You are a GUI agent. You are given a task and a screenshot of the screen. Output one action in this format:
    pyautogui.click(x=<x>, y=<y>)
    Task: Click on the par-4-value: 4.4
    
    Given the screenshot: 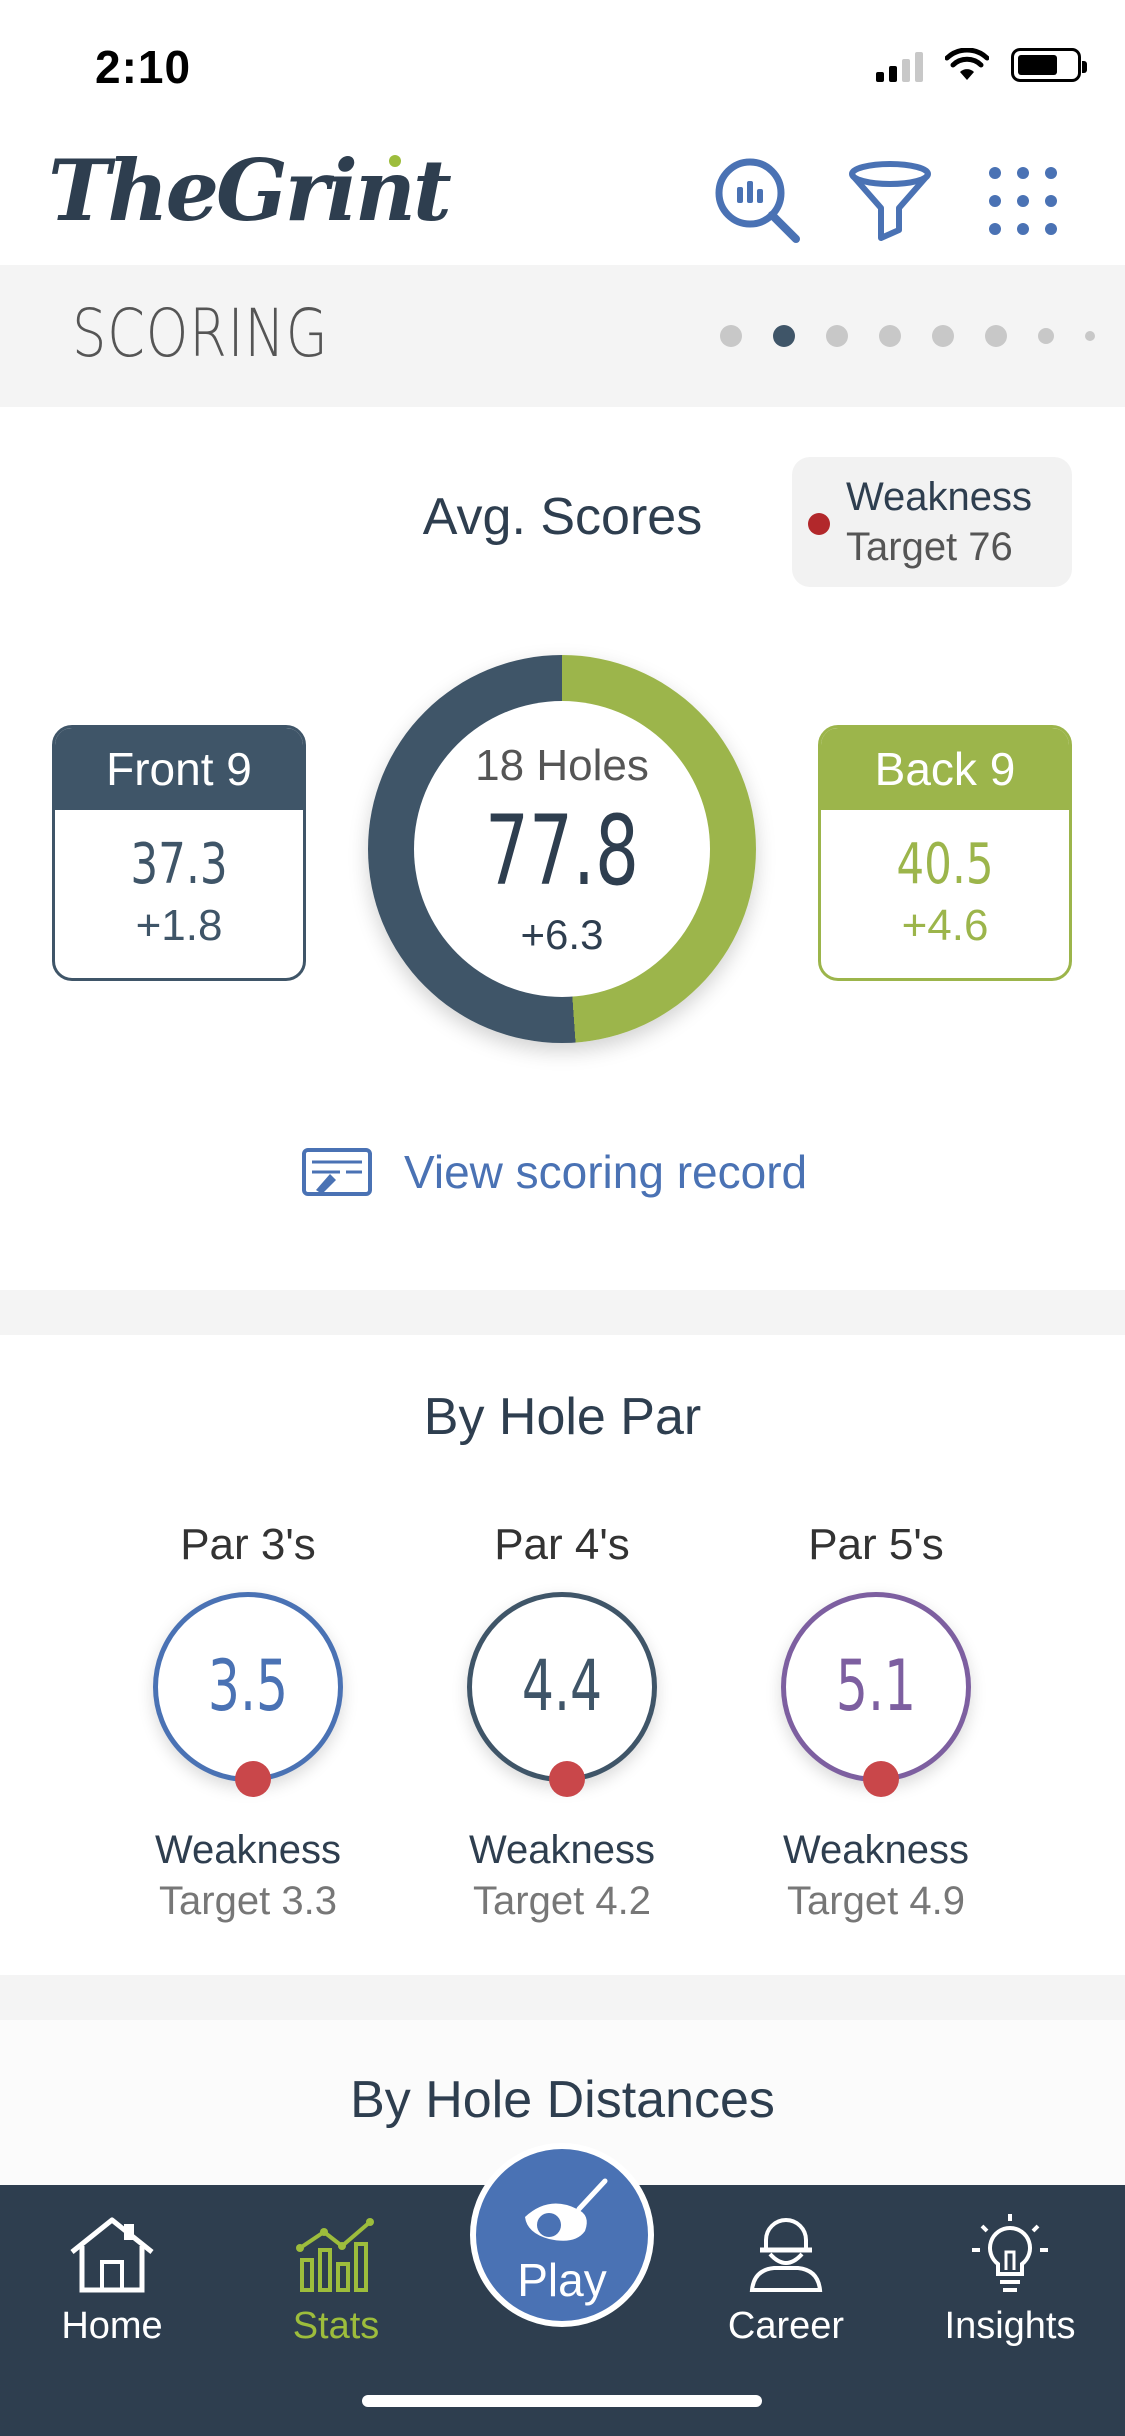 What is the action you would take?
    pyautogui.click(x=562, y=1686)
    